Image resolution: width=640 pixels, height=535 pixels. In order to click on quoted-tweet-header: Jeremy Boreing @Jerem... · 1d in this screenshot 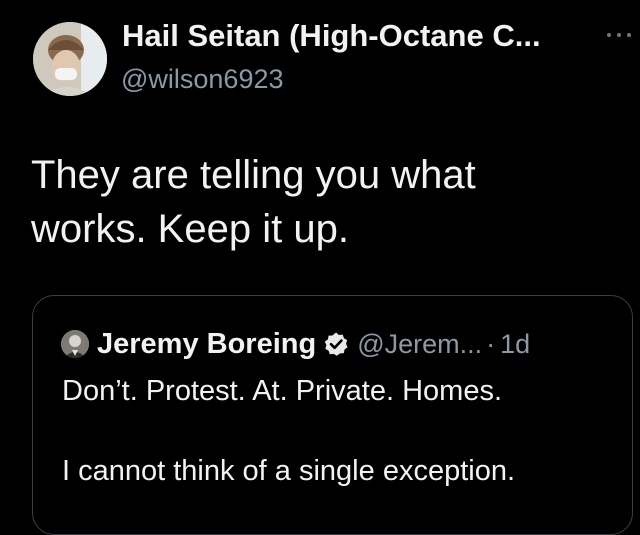, I will do `click(295, 344)`.